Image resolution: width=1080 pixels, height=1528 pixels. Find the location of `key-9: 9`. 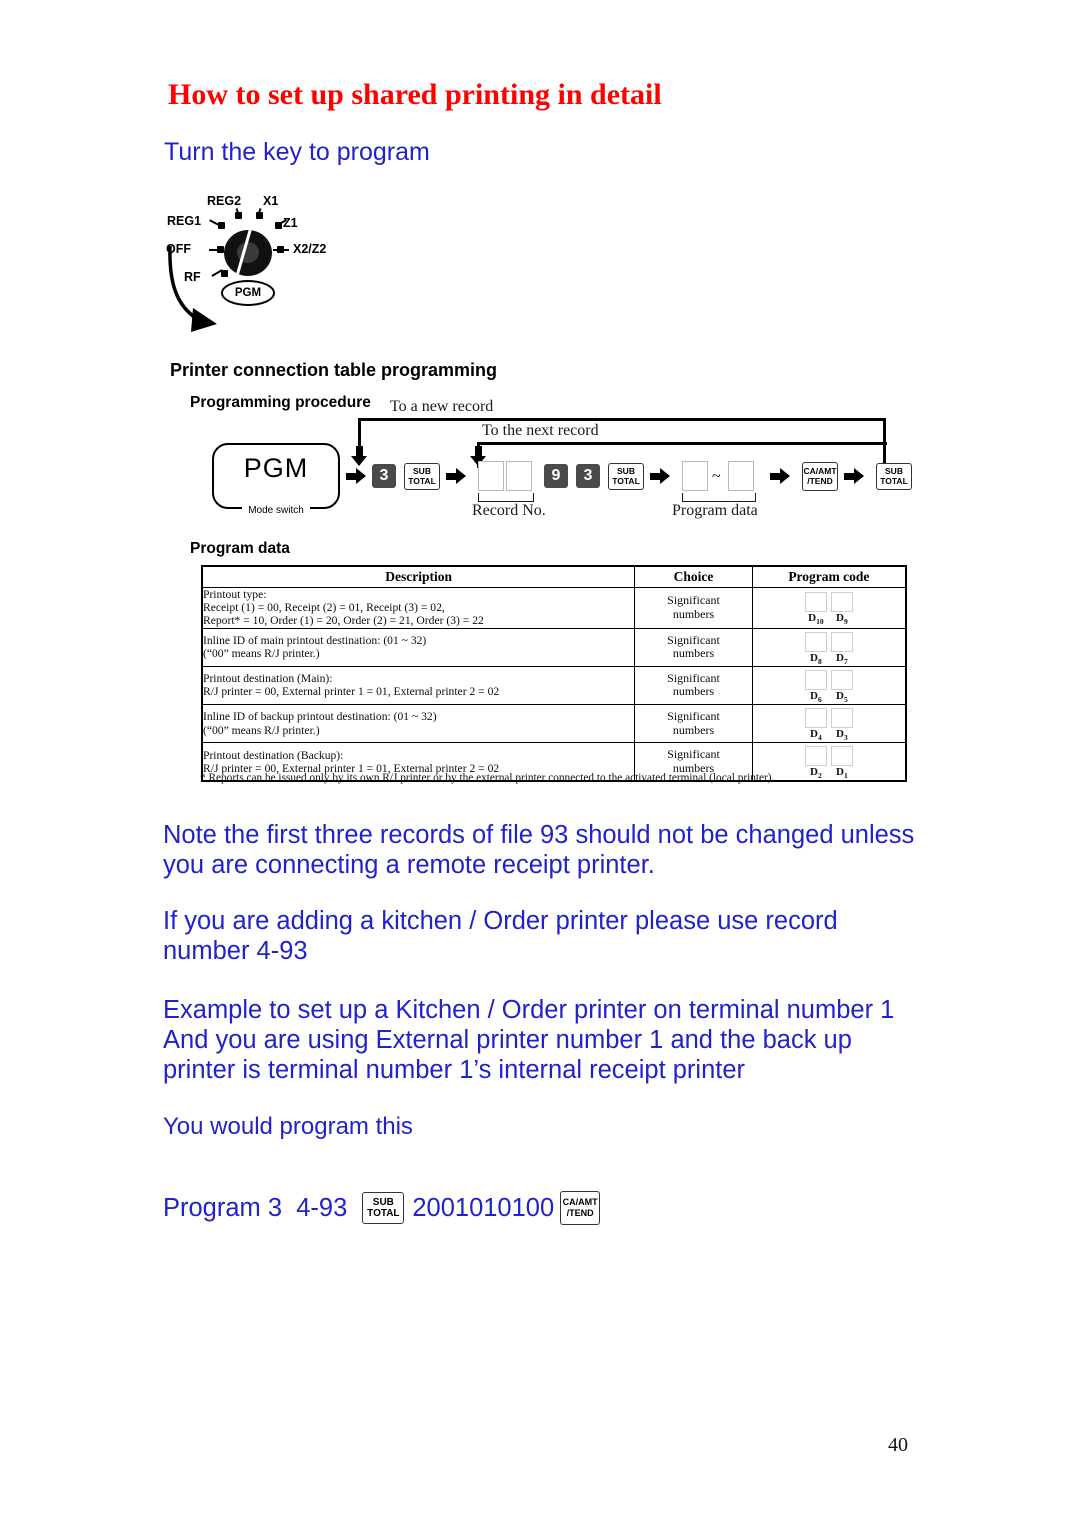

key-9: 9 is located at coordinates (556, 476).